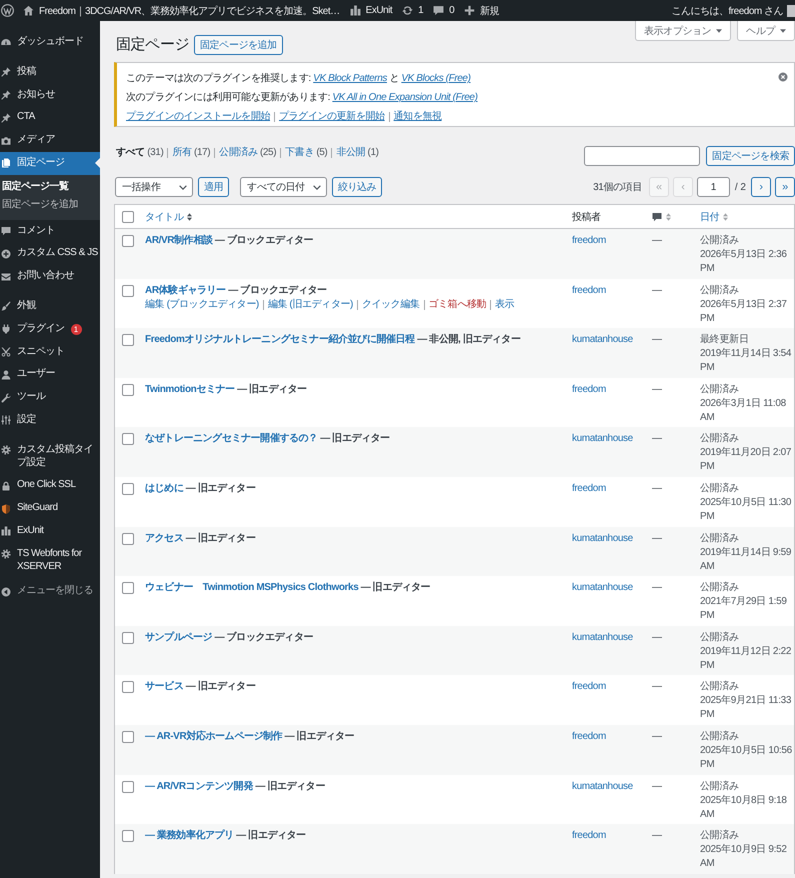 The image size is (795, 878). What do you see at coordinates (50, 72) in the screenshot?
I see `sidebar-item: 投稿` at bounding box center [50, 72].